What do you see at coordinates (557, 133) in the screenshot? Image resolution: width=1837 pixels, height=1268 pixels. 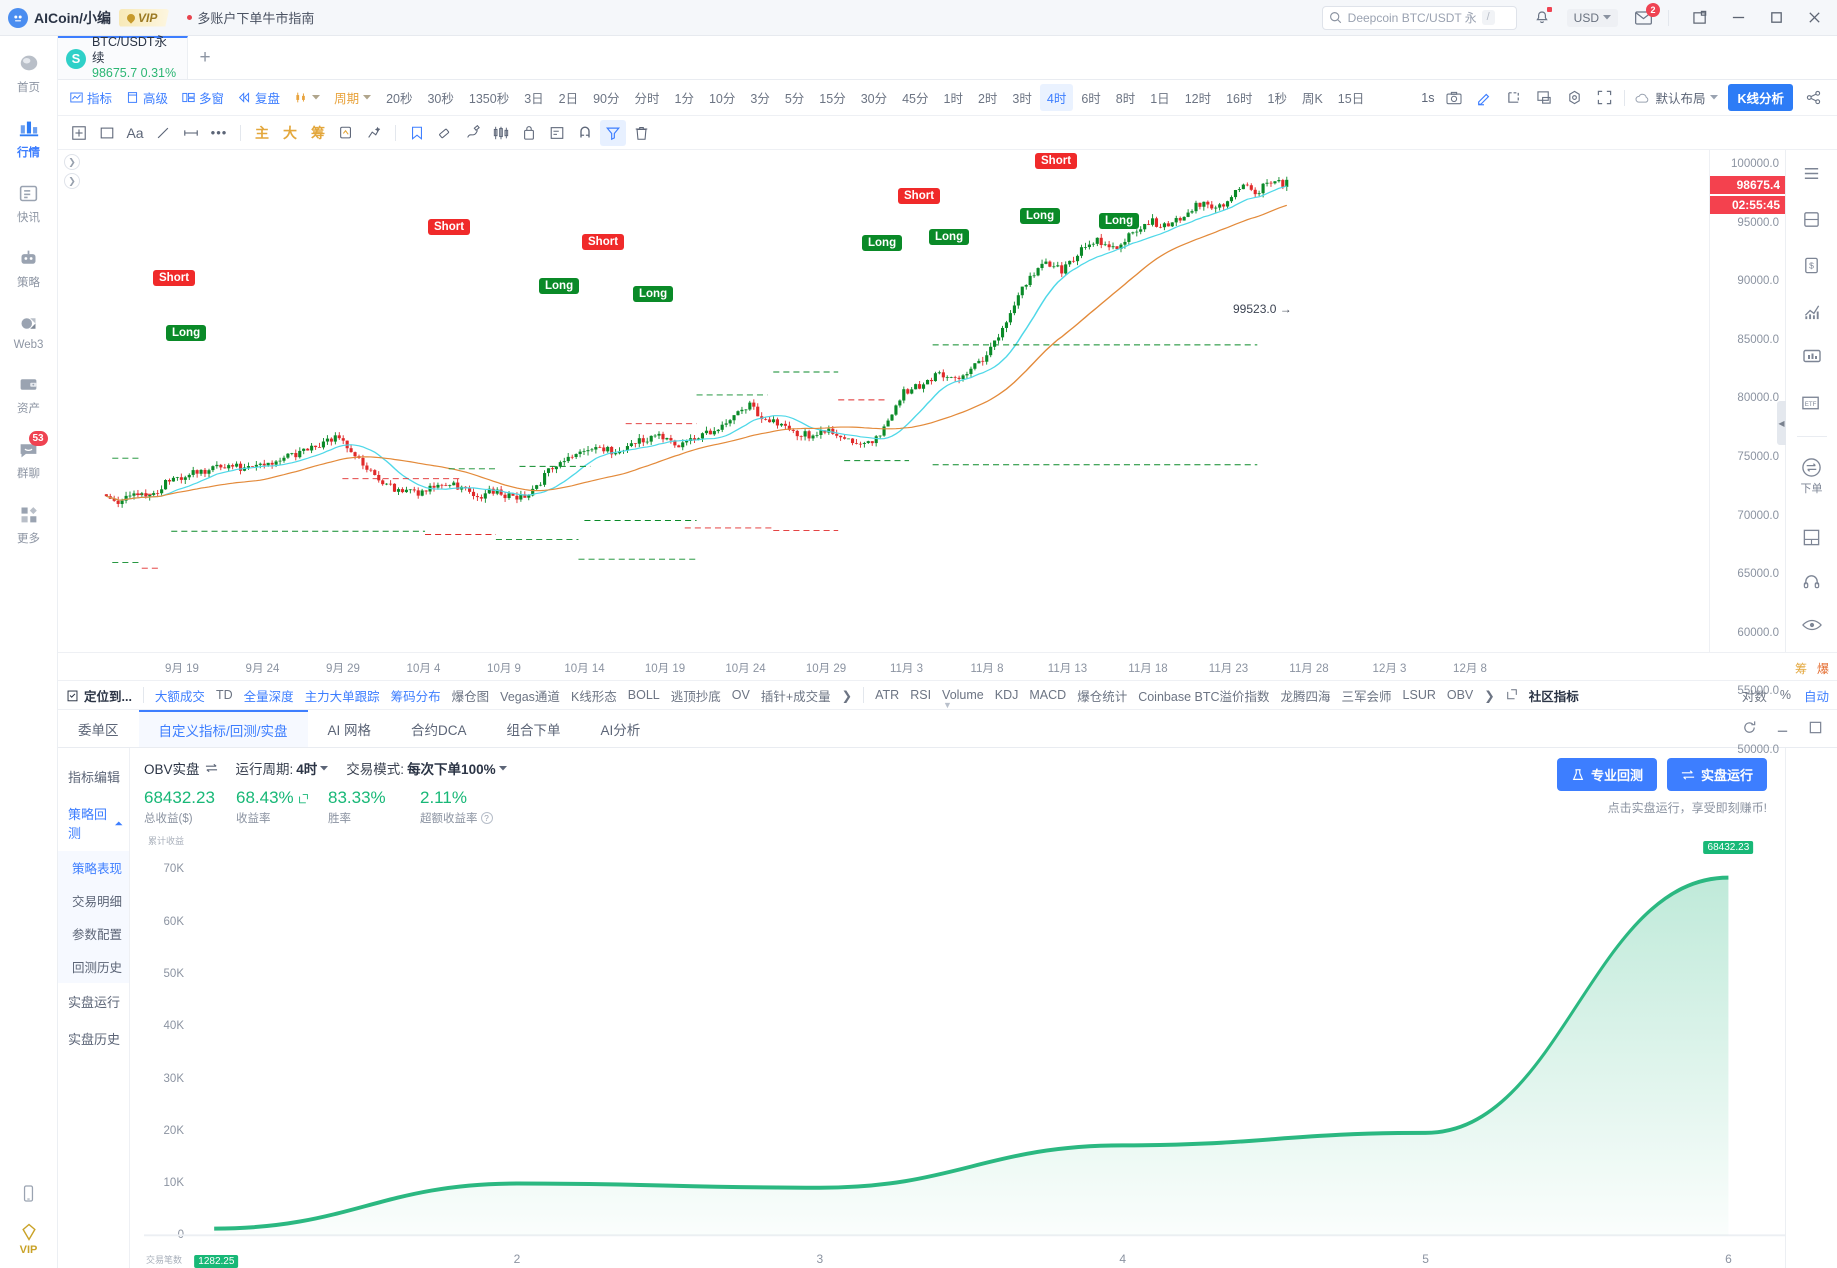 I see `note-icon` at bounding box center [557, 133].